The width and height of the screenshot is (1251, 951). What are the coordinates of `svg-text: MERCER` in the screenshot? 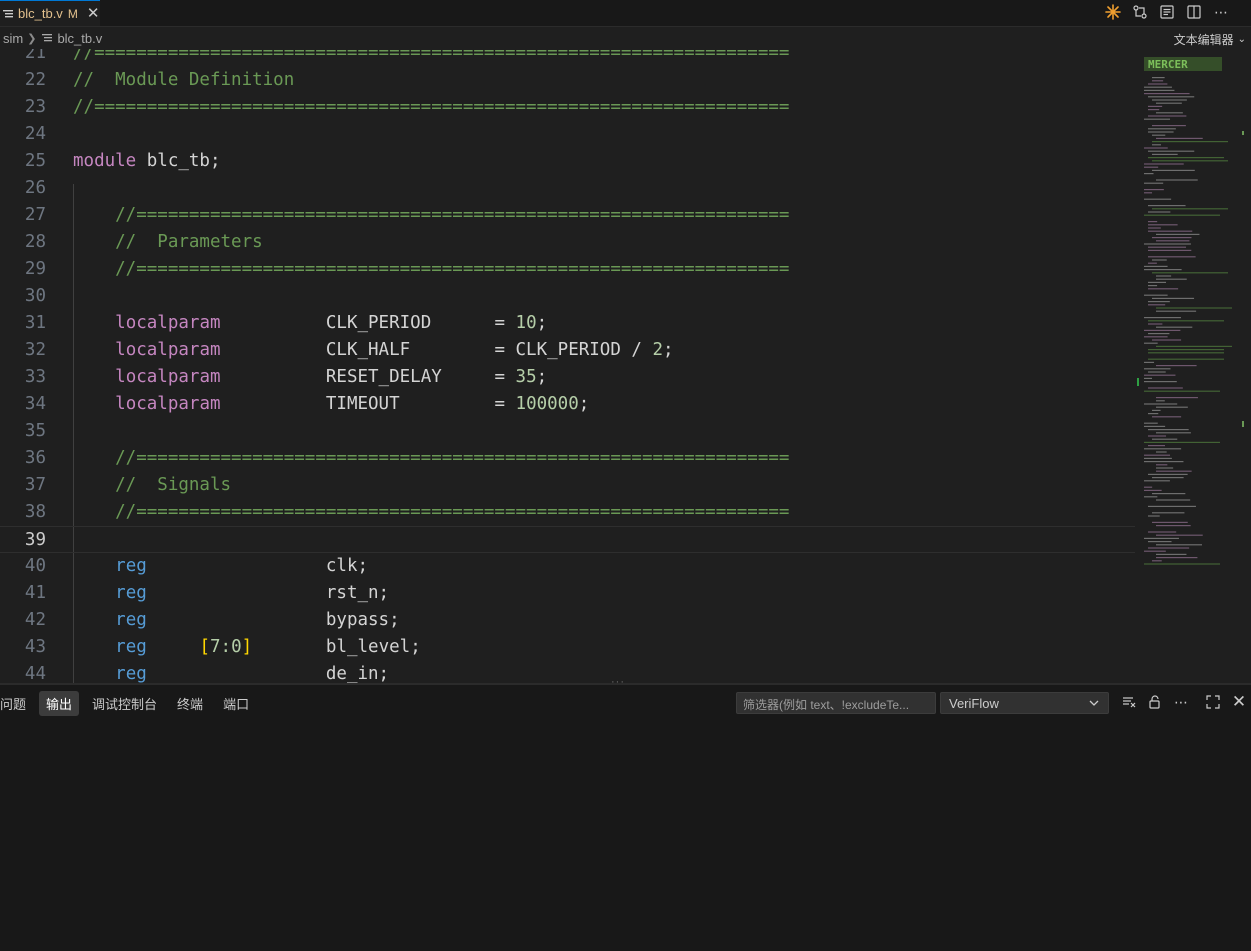 It's located at (1168, 64).